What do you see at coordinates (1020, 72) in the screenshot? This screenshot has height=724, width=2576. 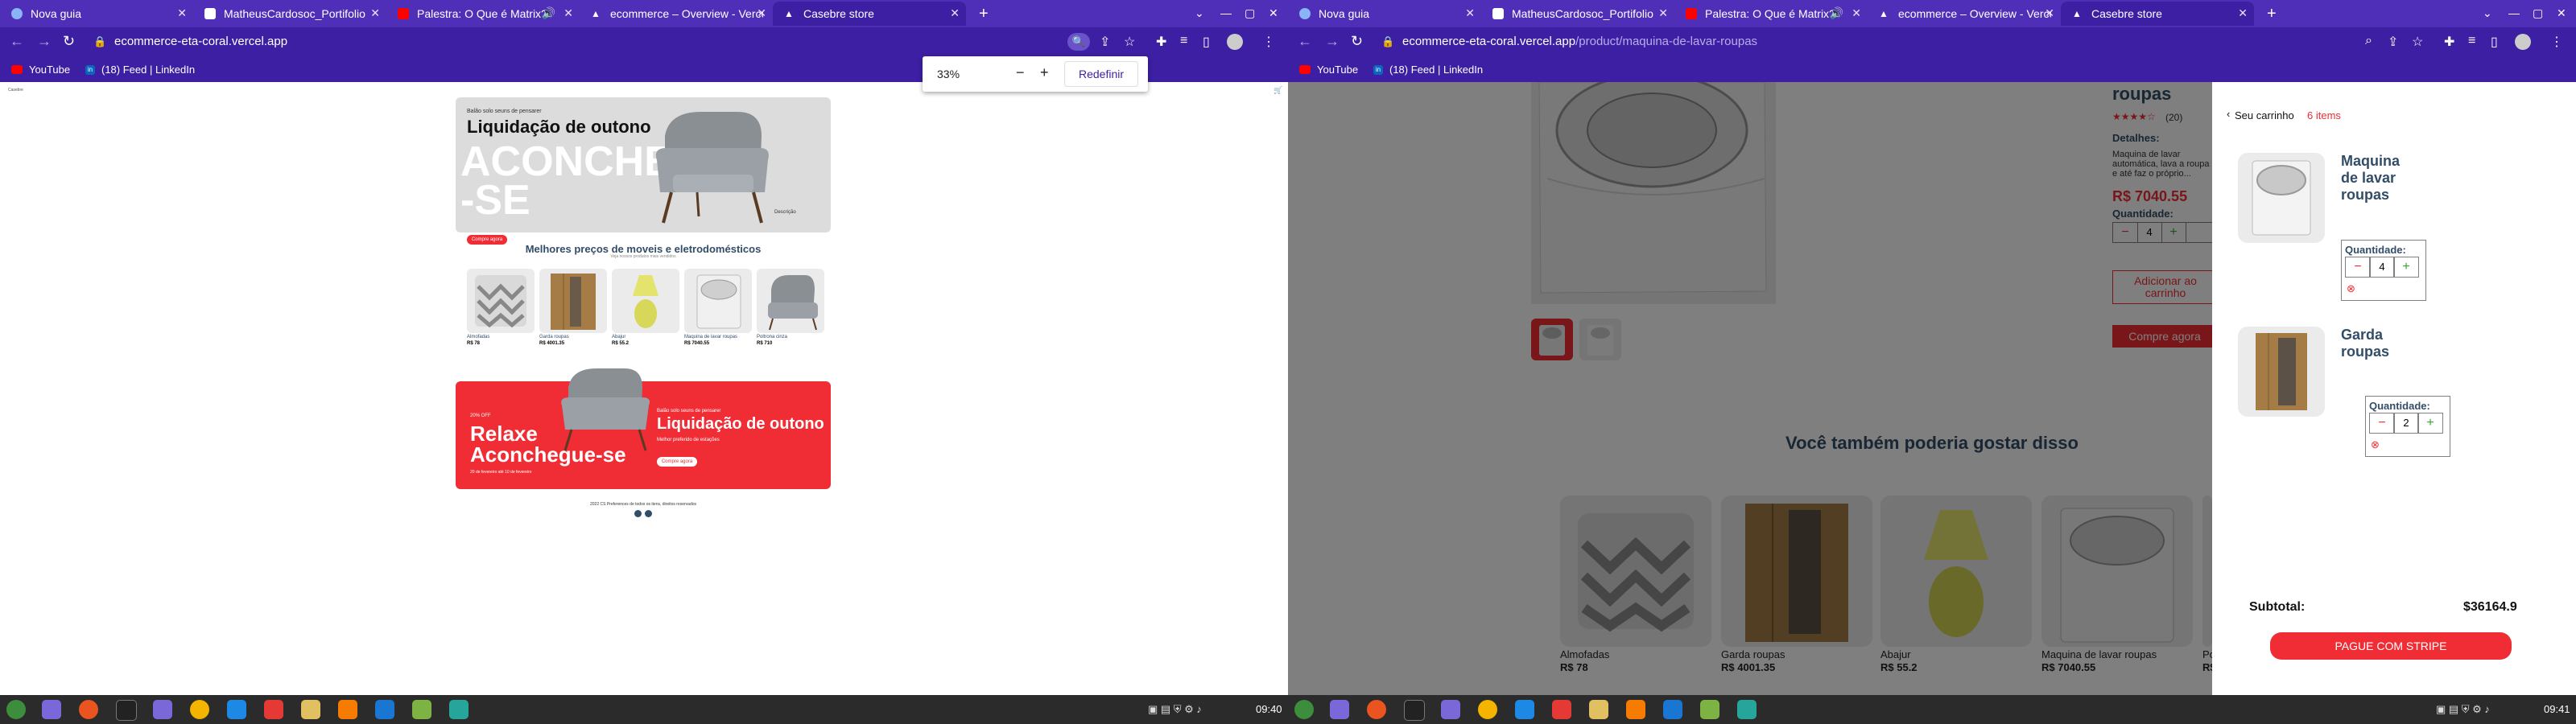 I see `zoom-out-button: −` at bounding box center [1020, 72].